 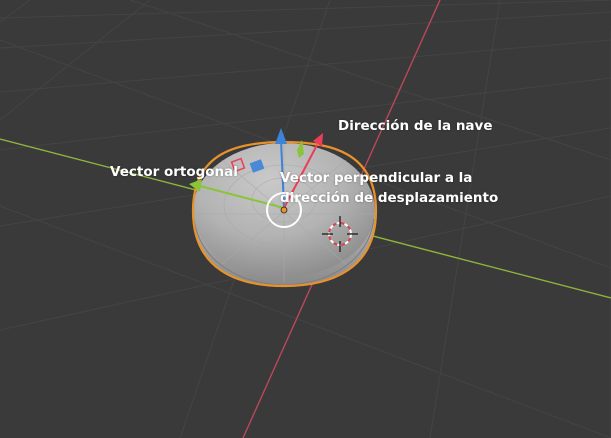 What do you see at coordinates (389, 198) in the screenshot?
I see `perpendicular-label-line2: dirección de desplazamiento` at bounding box center [389, 198].